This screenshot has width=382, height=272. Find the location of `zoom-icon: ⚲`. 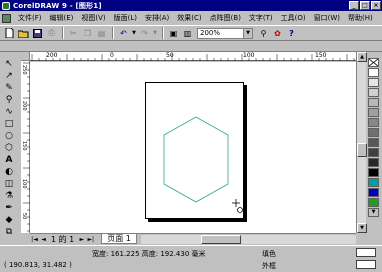

zoom-icon: ⚲ is located at coordinates (263, 33).